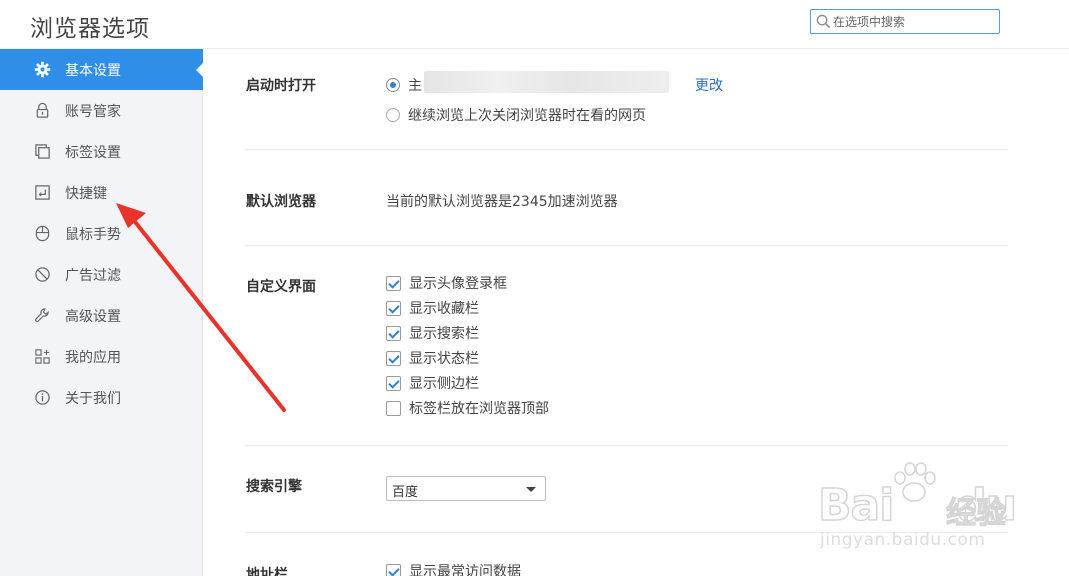  Describe the element at coordinates (42, 192) in the screenshot. I see `keyboard-icon` at that location.